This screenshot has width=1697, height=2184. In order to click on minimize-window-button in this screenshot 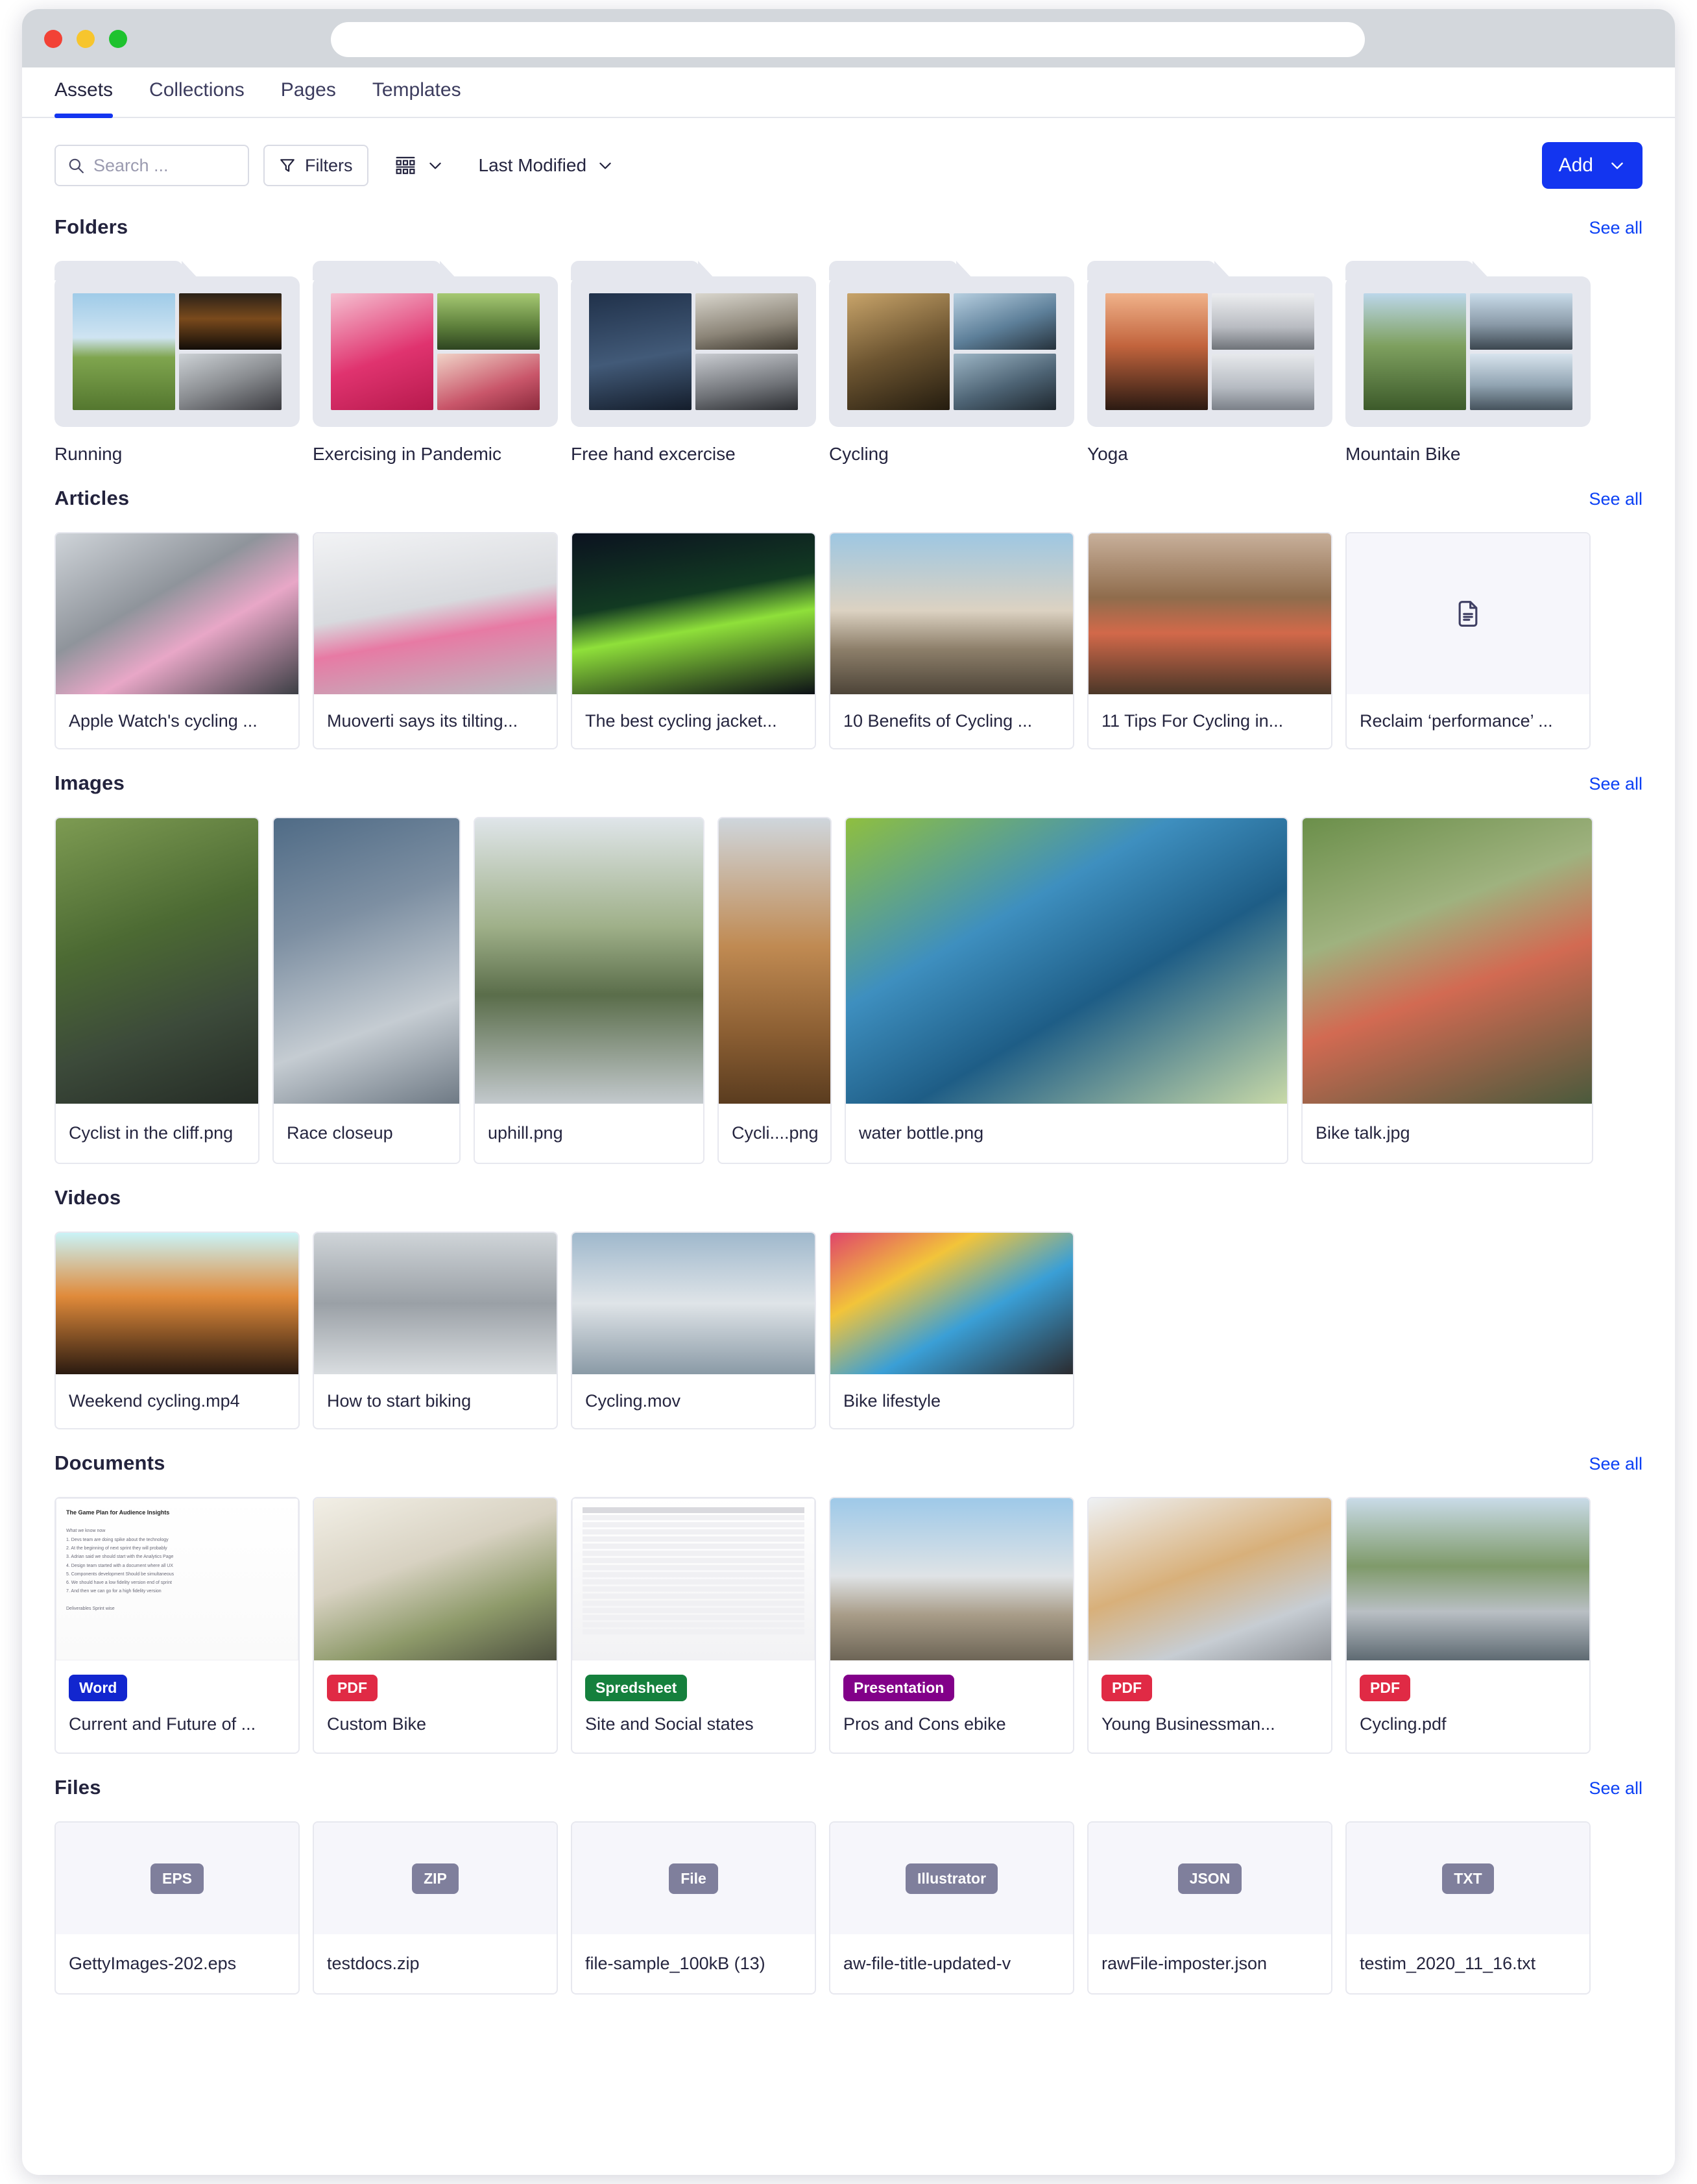, I will do `click(86, 39)`.